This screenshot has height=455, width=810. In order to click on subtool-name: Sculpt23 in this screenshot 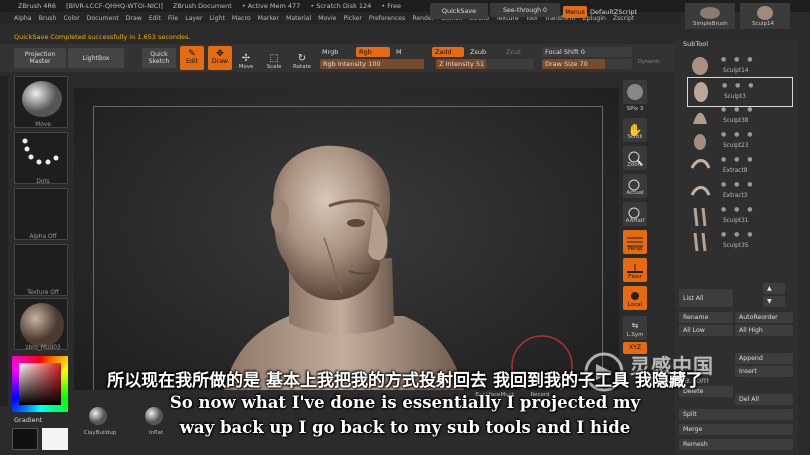, I will do `click(736, 146)`.